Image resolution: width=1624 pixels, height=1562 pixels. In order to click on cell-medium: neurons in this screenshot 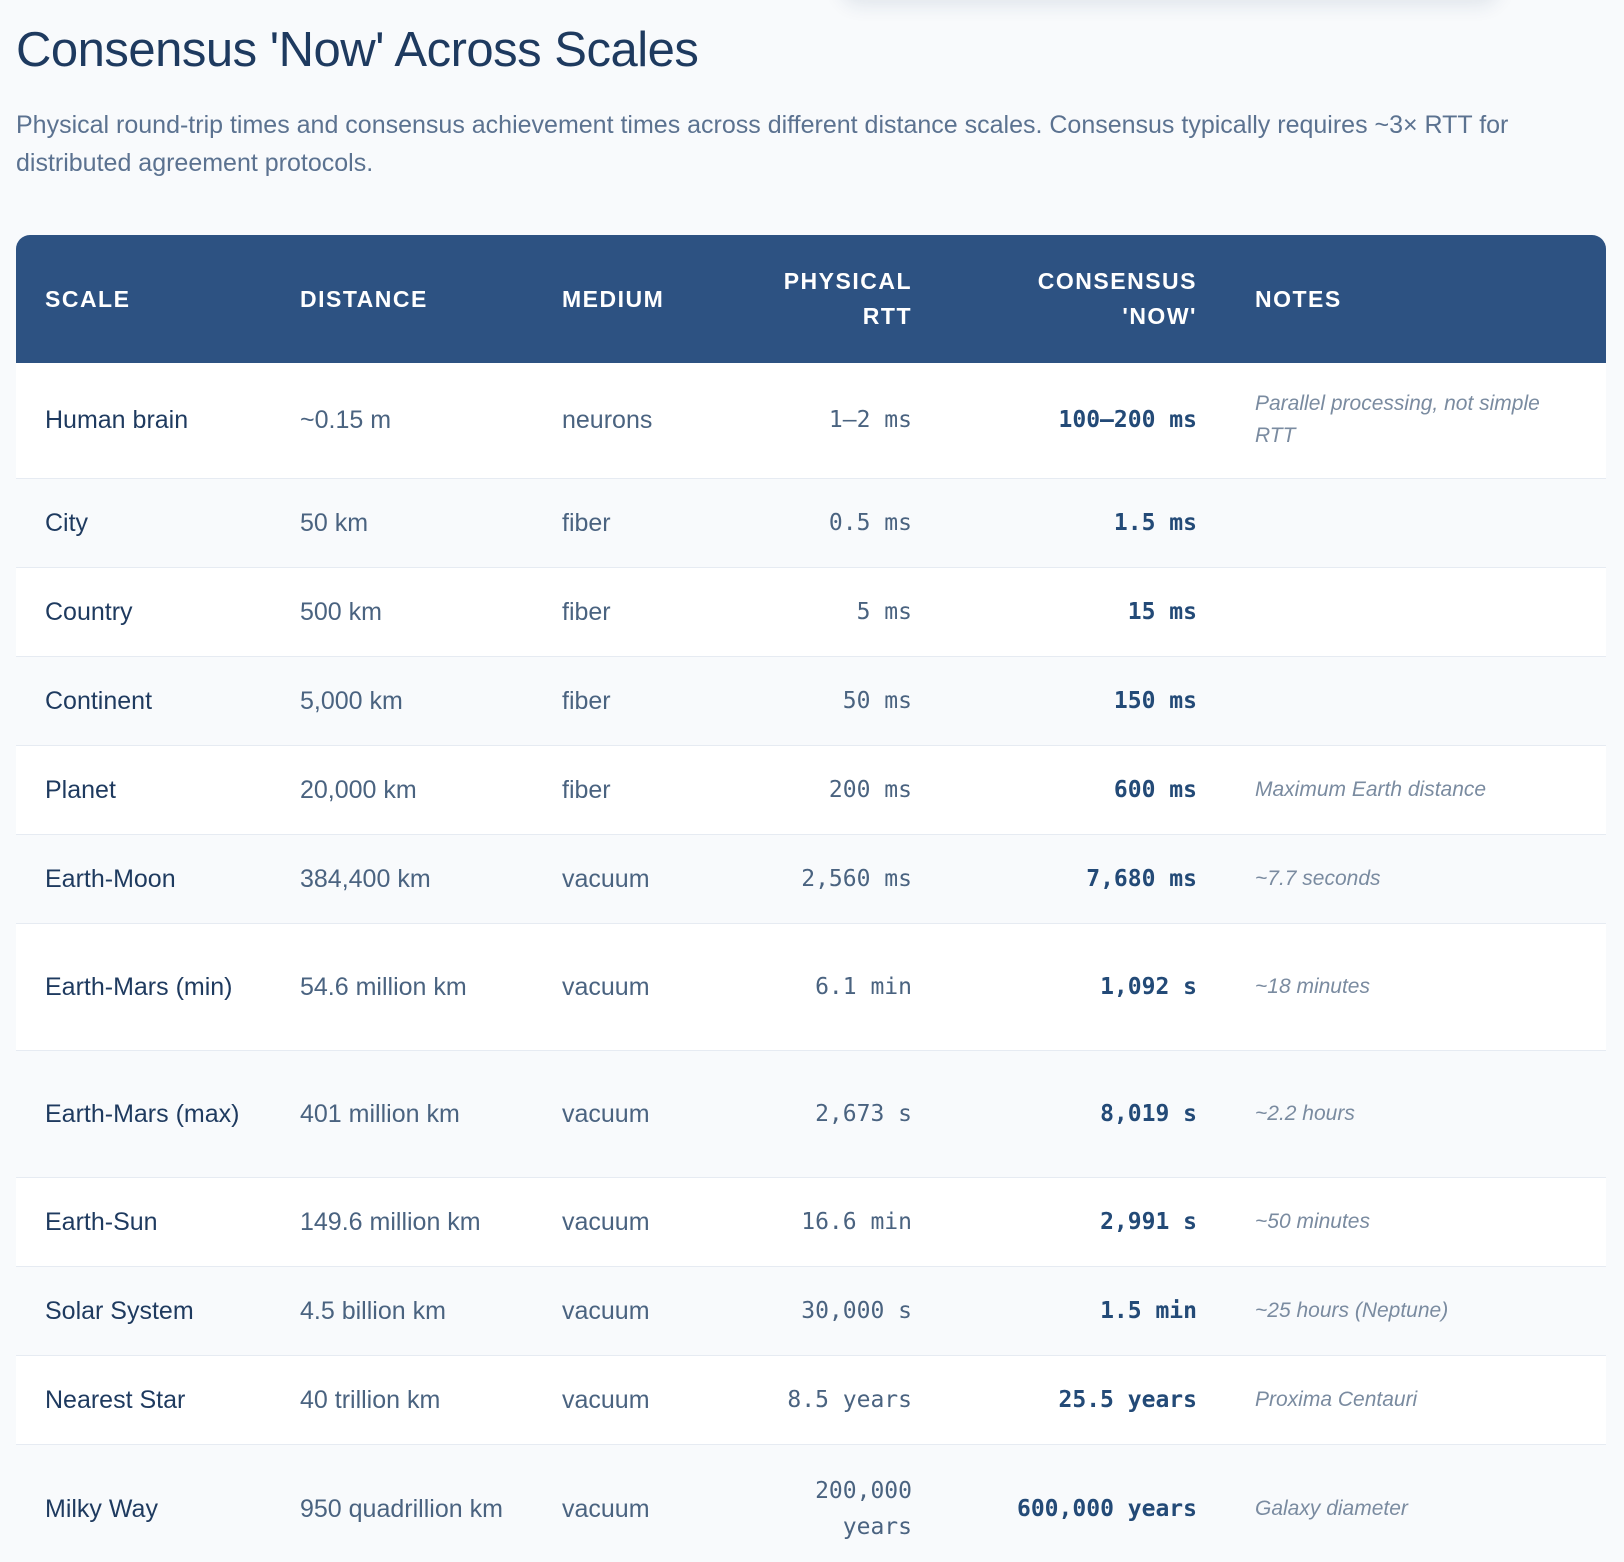, I will do `click(607, 420)`.